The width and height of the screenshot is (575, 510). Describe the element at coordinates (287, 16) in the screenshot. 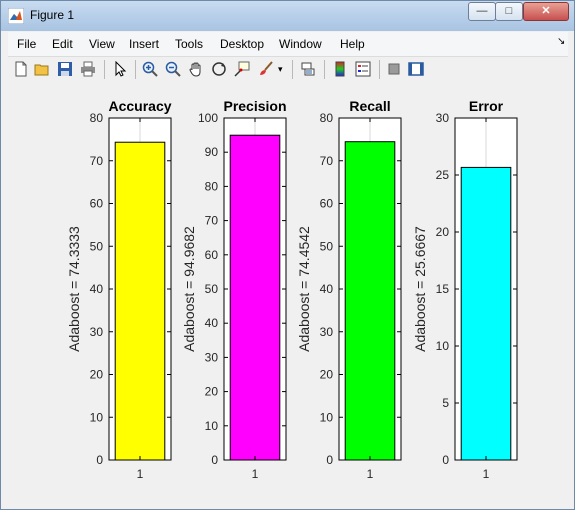

I see `title-bar: Figure 1 — □ ✕` at that location.